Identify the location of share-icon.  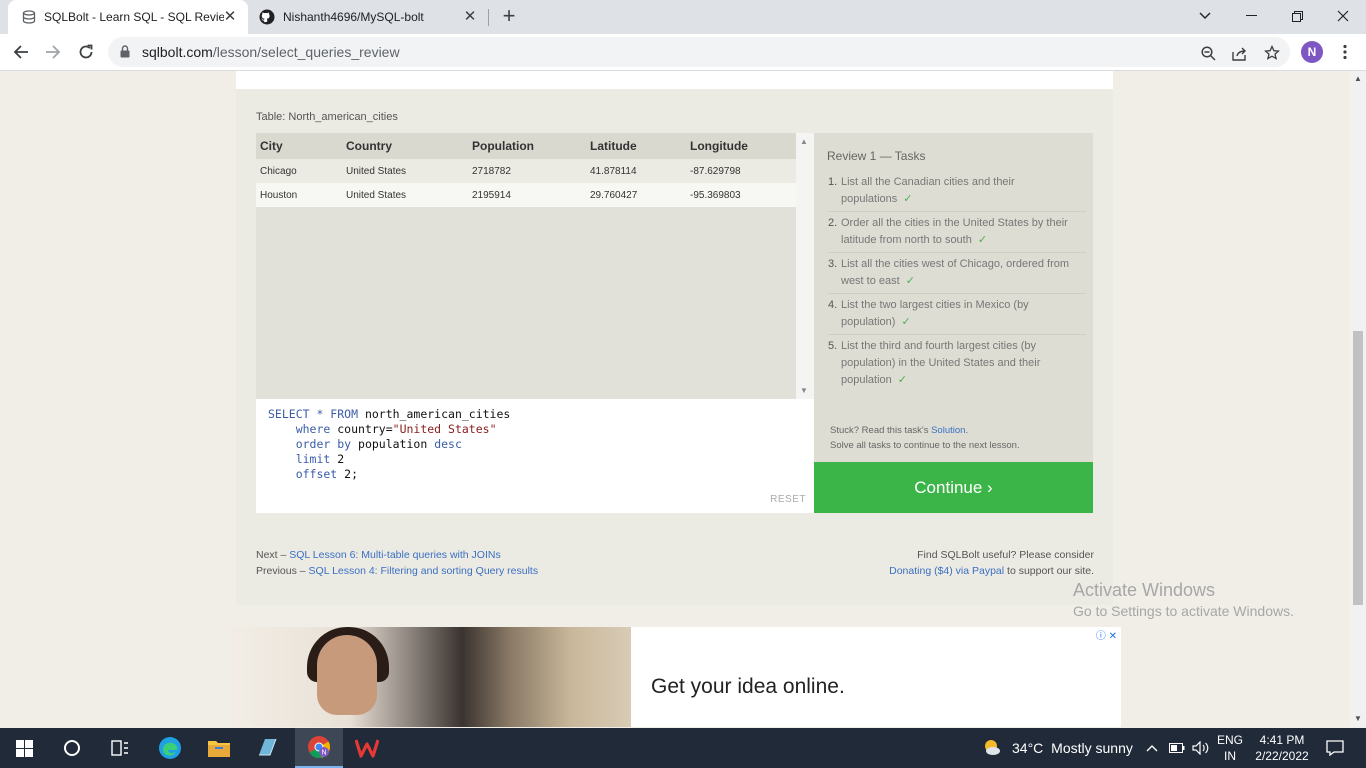
(1240, 53).